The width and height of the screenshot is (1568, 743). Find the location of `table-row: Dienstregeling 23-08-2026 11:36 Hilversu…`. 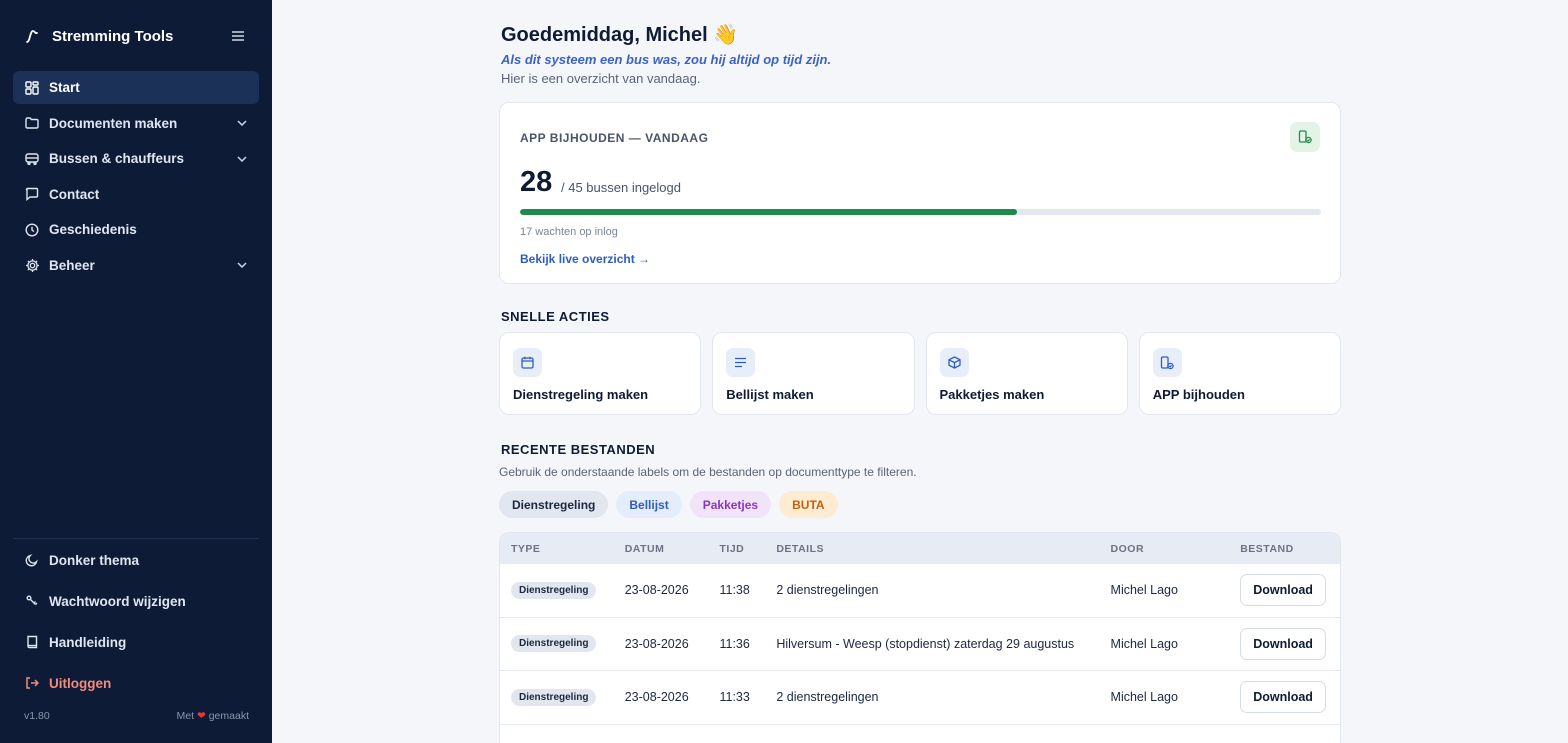

table-row: Dienstregeling 23-08-2026 11:36 Hilversu… is located at coordinates (920, 644).